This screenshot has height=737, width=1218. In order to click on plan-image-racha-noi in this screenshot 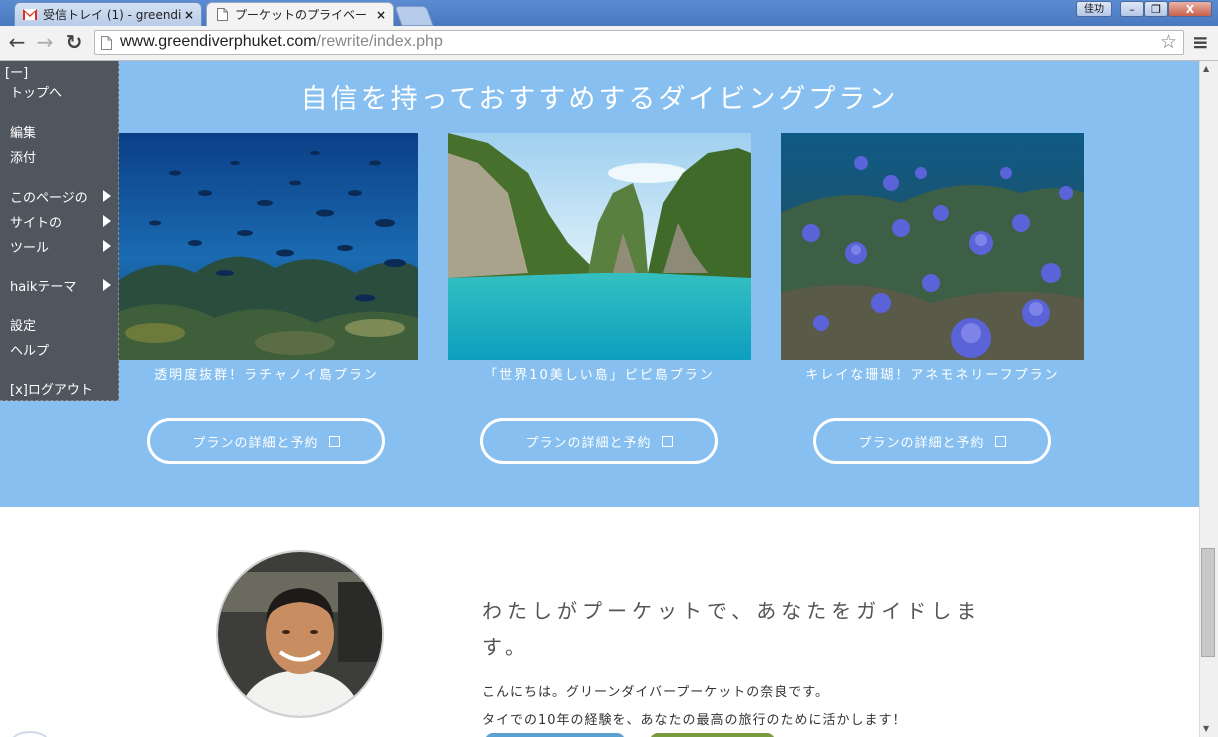, I will do `click(266, 246)`.